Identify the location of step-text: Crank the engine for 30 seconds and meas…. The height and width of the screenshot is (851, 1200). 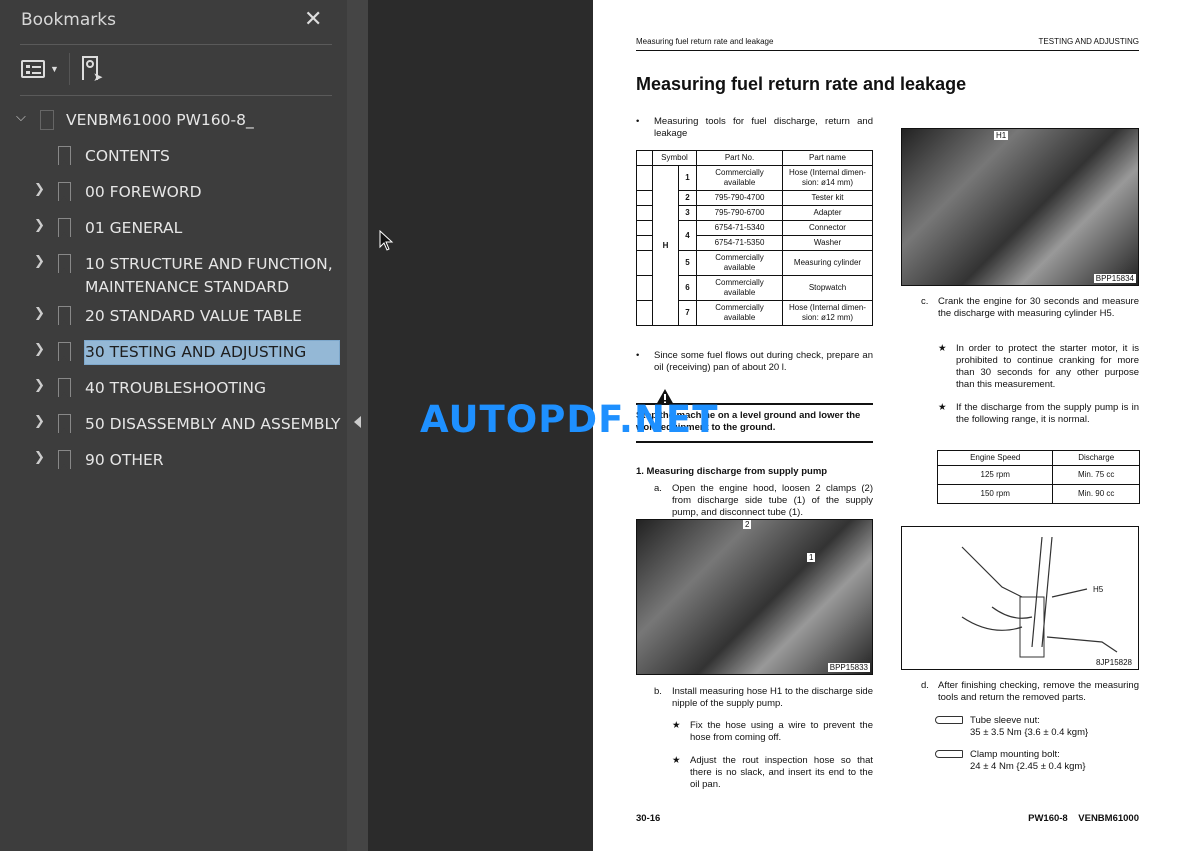
(1038, 307).